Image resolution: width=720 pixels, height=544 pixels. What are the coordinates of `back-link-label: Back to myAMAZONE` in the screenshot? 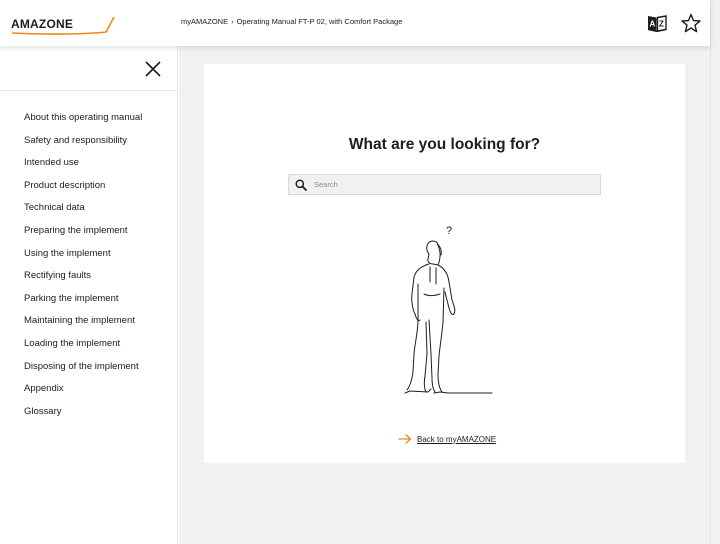 It's located at (457, 439).